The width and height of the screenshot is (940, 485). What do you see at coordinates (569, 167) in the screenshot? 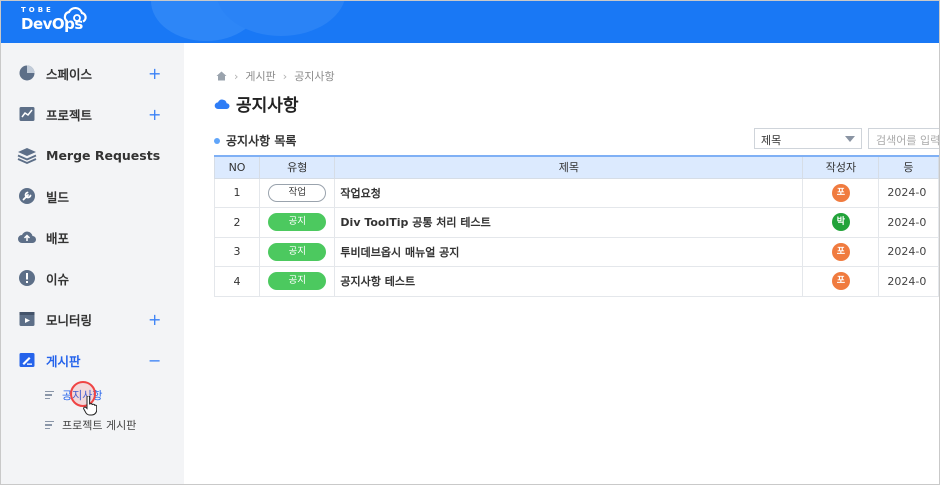
I see `column-header-title: 제목` at bounding box center [569, 167].